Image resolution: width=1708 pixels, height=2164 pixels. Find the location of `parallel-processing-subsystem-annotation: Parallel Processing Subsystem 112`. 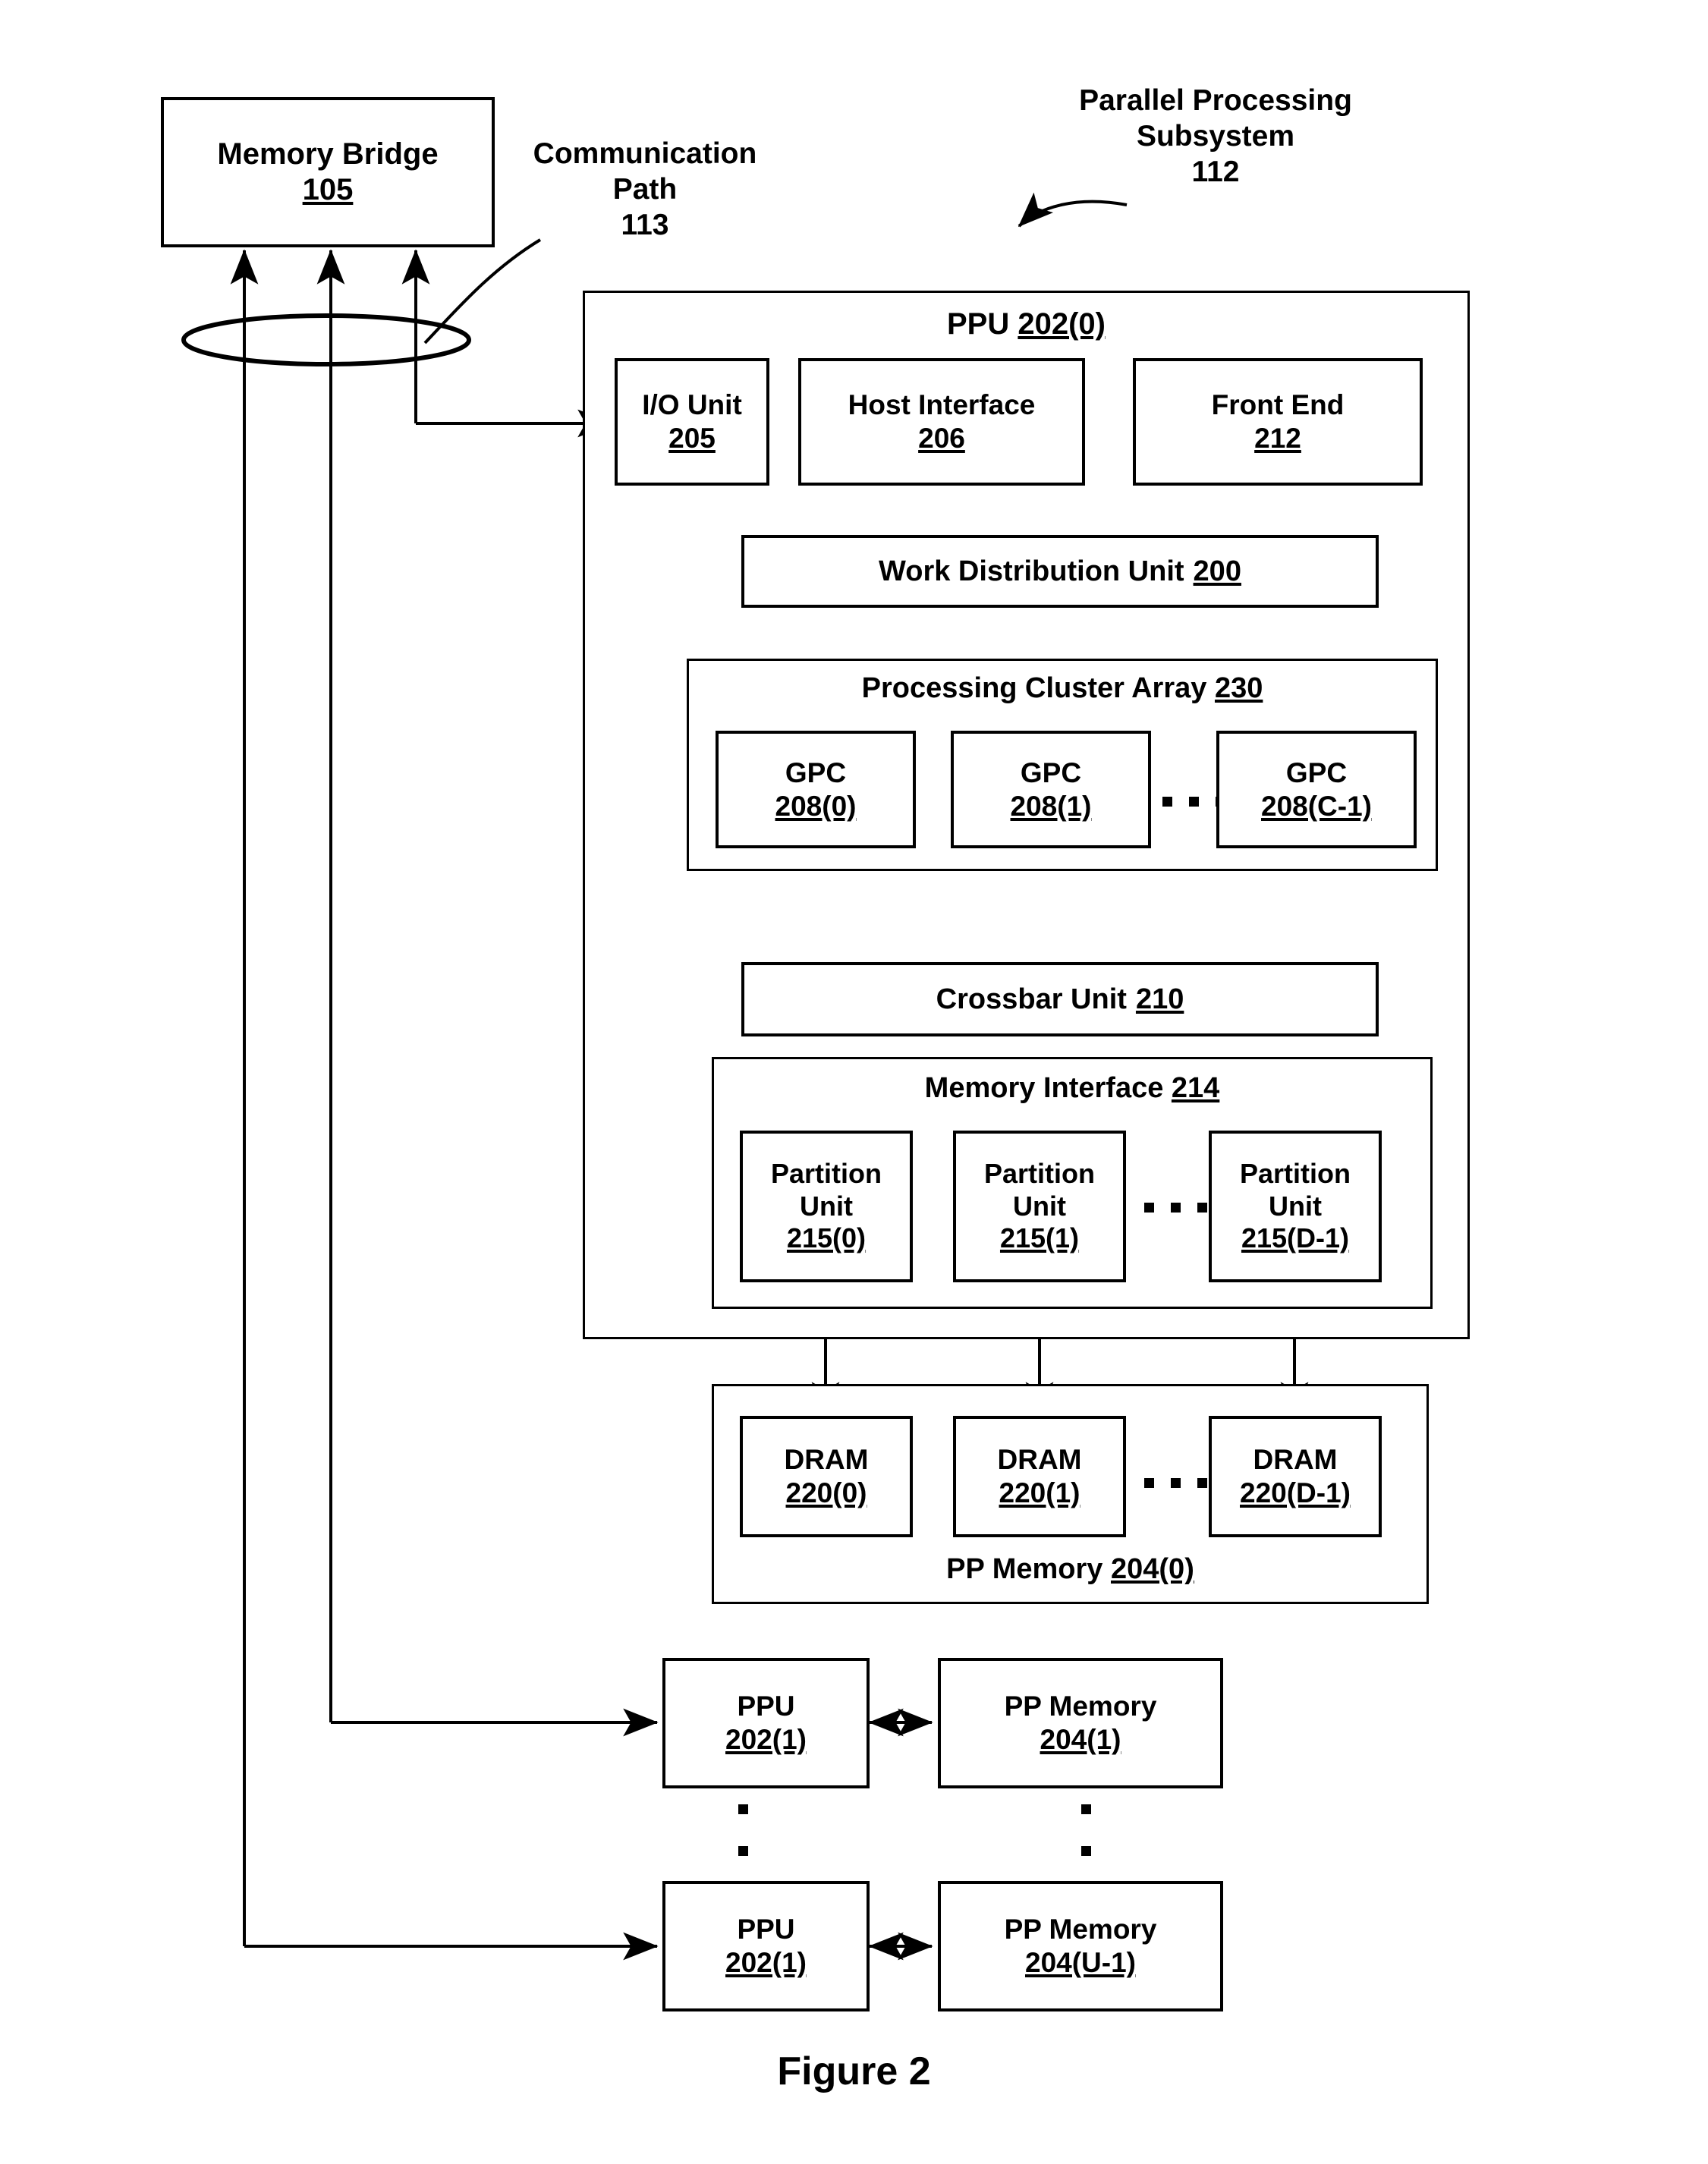

parallel-processing-subsystem-annotation: Parallel Processing Subsystem 112 is located at coordinates (1215, 136).